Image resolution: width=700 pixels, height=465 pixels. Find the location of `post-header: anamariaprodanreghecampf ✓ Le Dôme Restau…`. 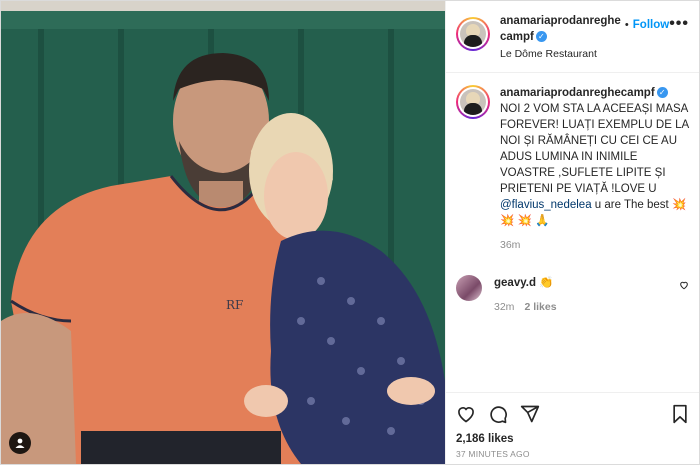

post-header: anamariaprodanreghecampf ✓ Le Dôme Restau… is located at coordinates (572, 37).